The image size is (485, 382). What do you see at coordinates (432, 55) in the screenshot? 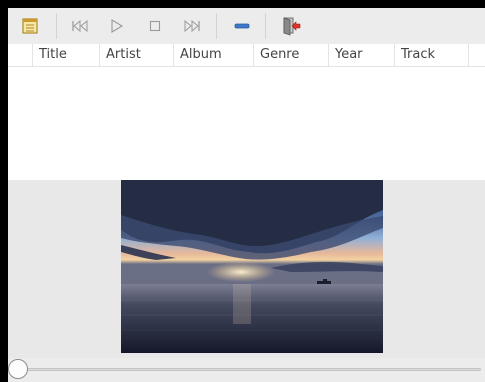
I see `column-header-track: Track` at bounding box center [432, 55].